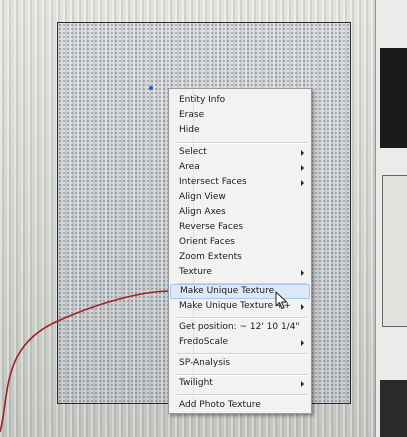 The height and width of the screenshot is (437, 407). What do you see at coordinates (151, 88) in the screenshot?
I see `texture-pin-marker` at bounding box center [151, 88].